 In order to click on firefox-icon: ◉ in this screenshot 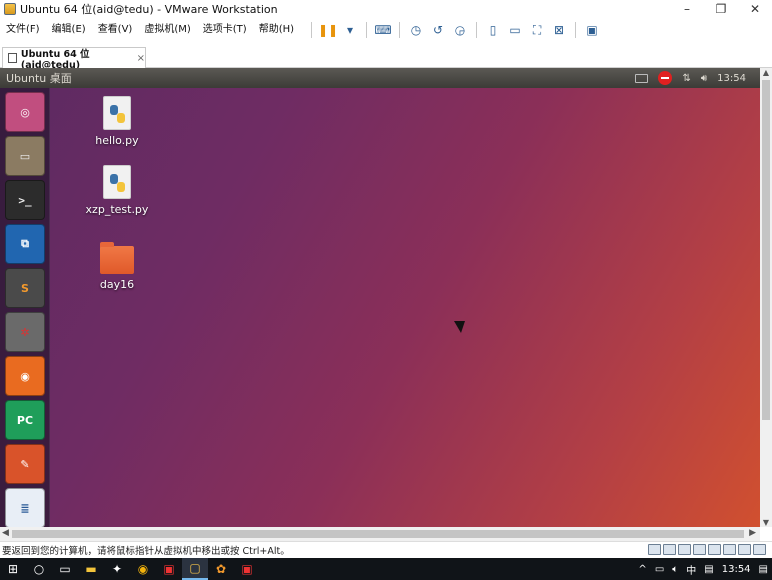, I will do `click(25, 376)`.